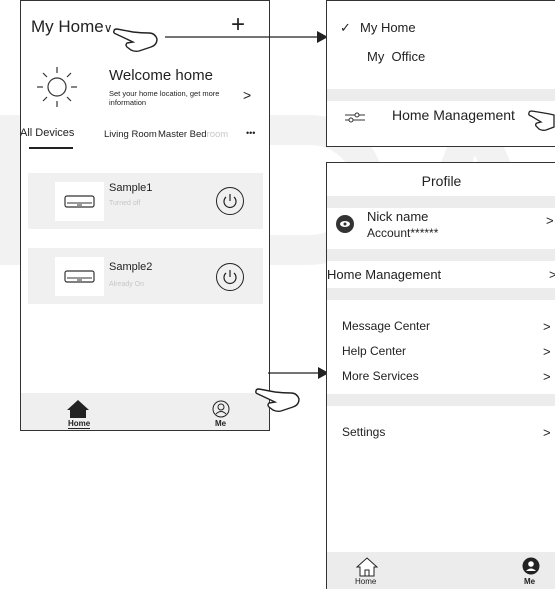 The image size is (555, 589). What do you see at coordinates (398, 216) in the screenshot?
I see `nick-name: Nick name` at bounding box center [398, 216].